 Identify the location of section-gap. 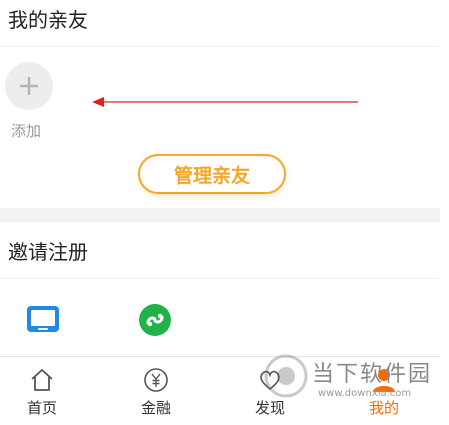
(220, 215).